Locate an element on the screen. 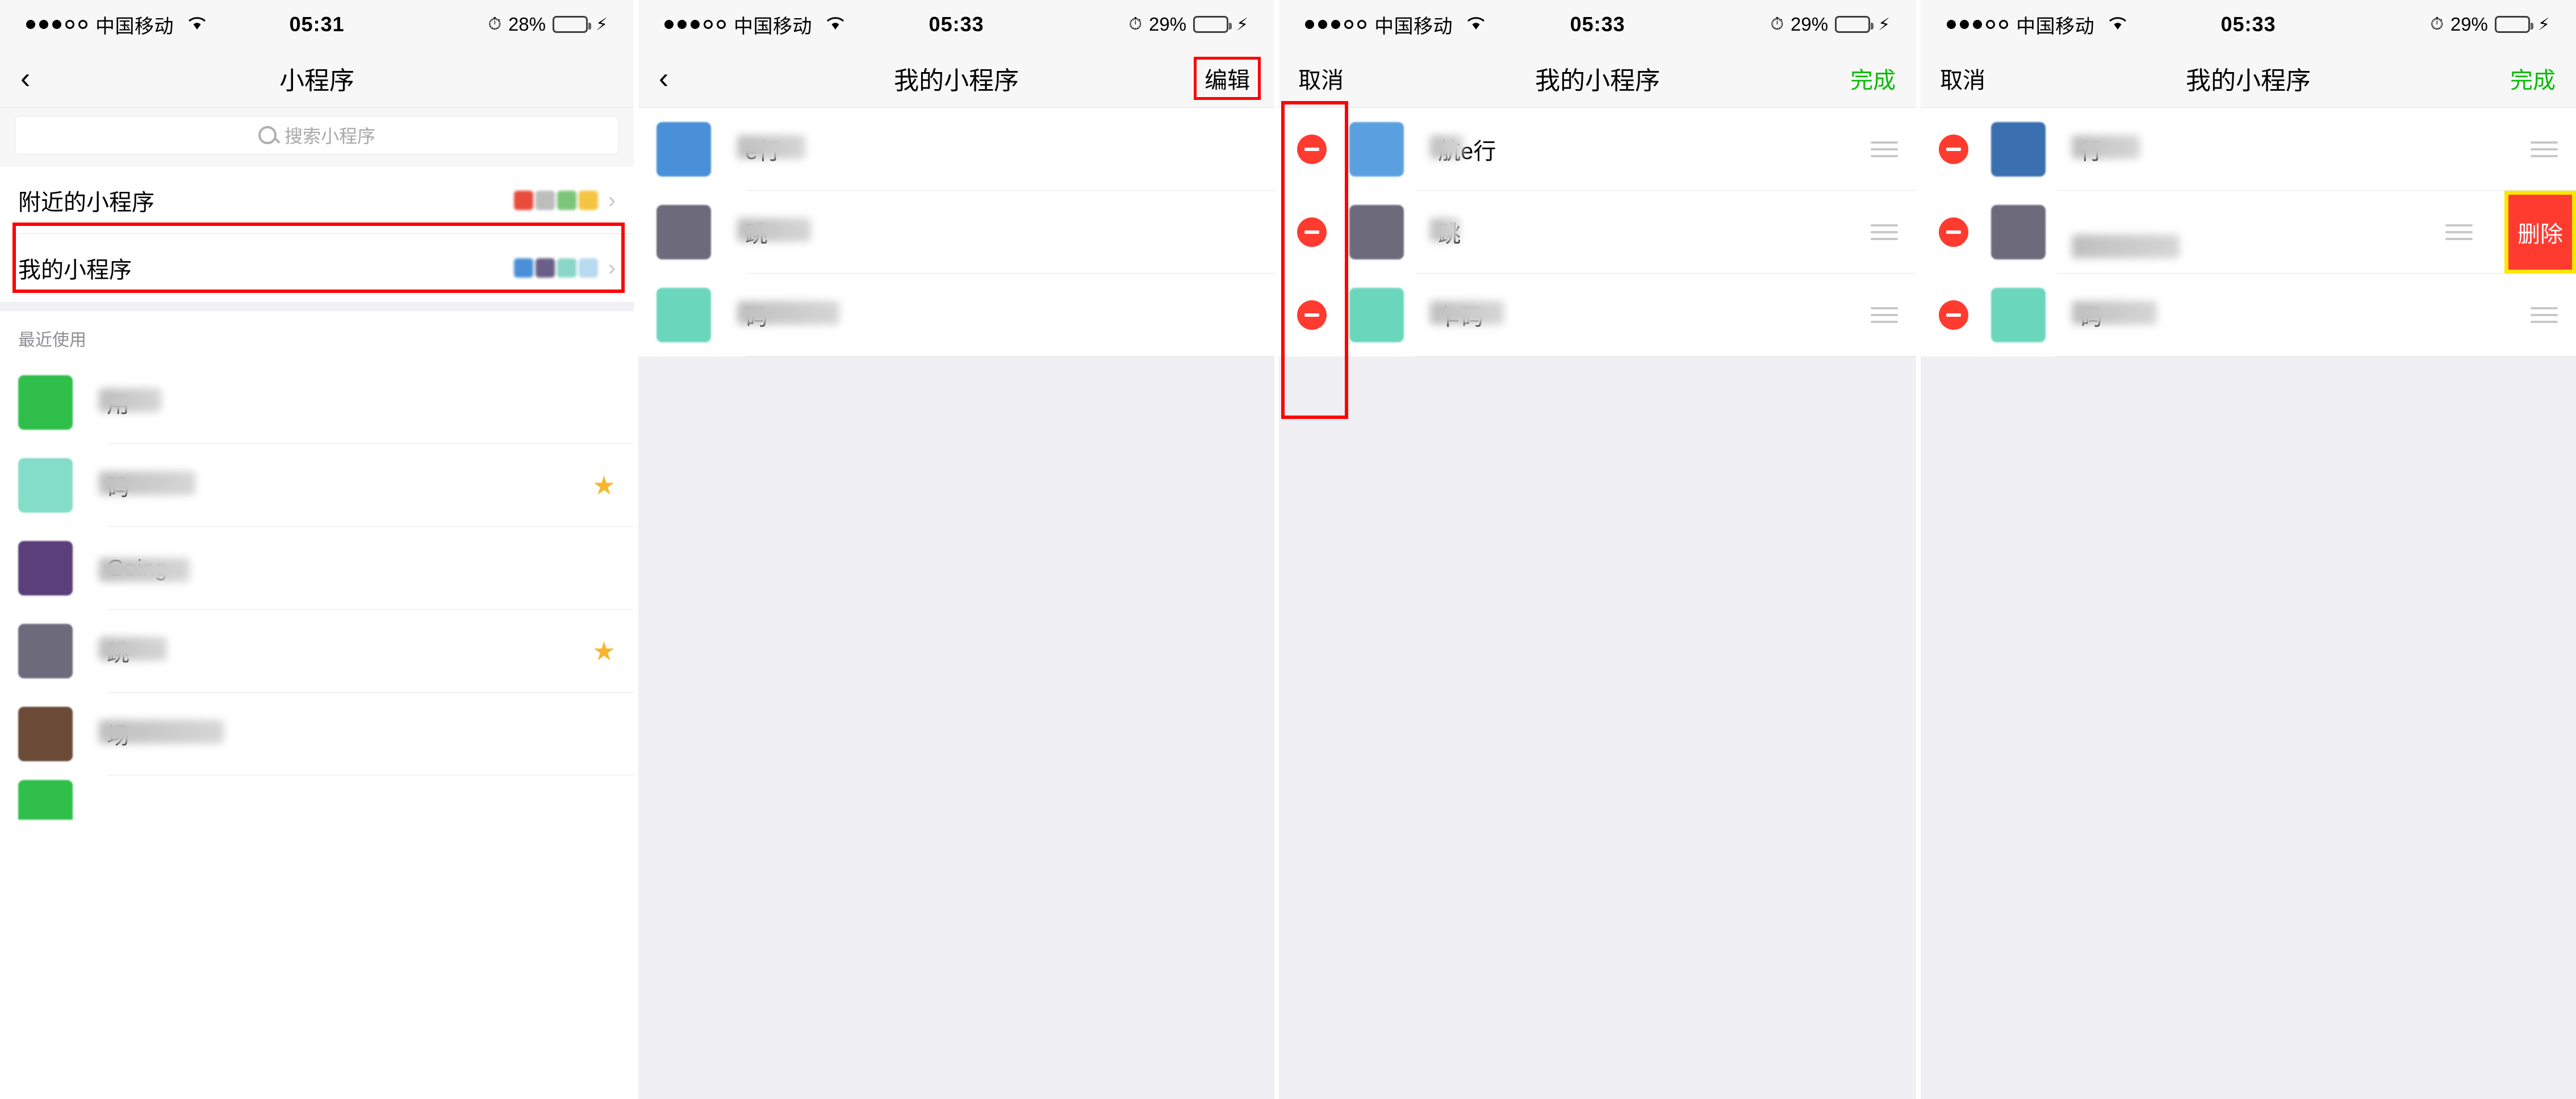 The width and height of the screenshot is (2576, 1099). search-area: 搜索小程序 is located at coordinates (317, 137).